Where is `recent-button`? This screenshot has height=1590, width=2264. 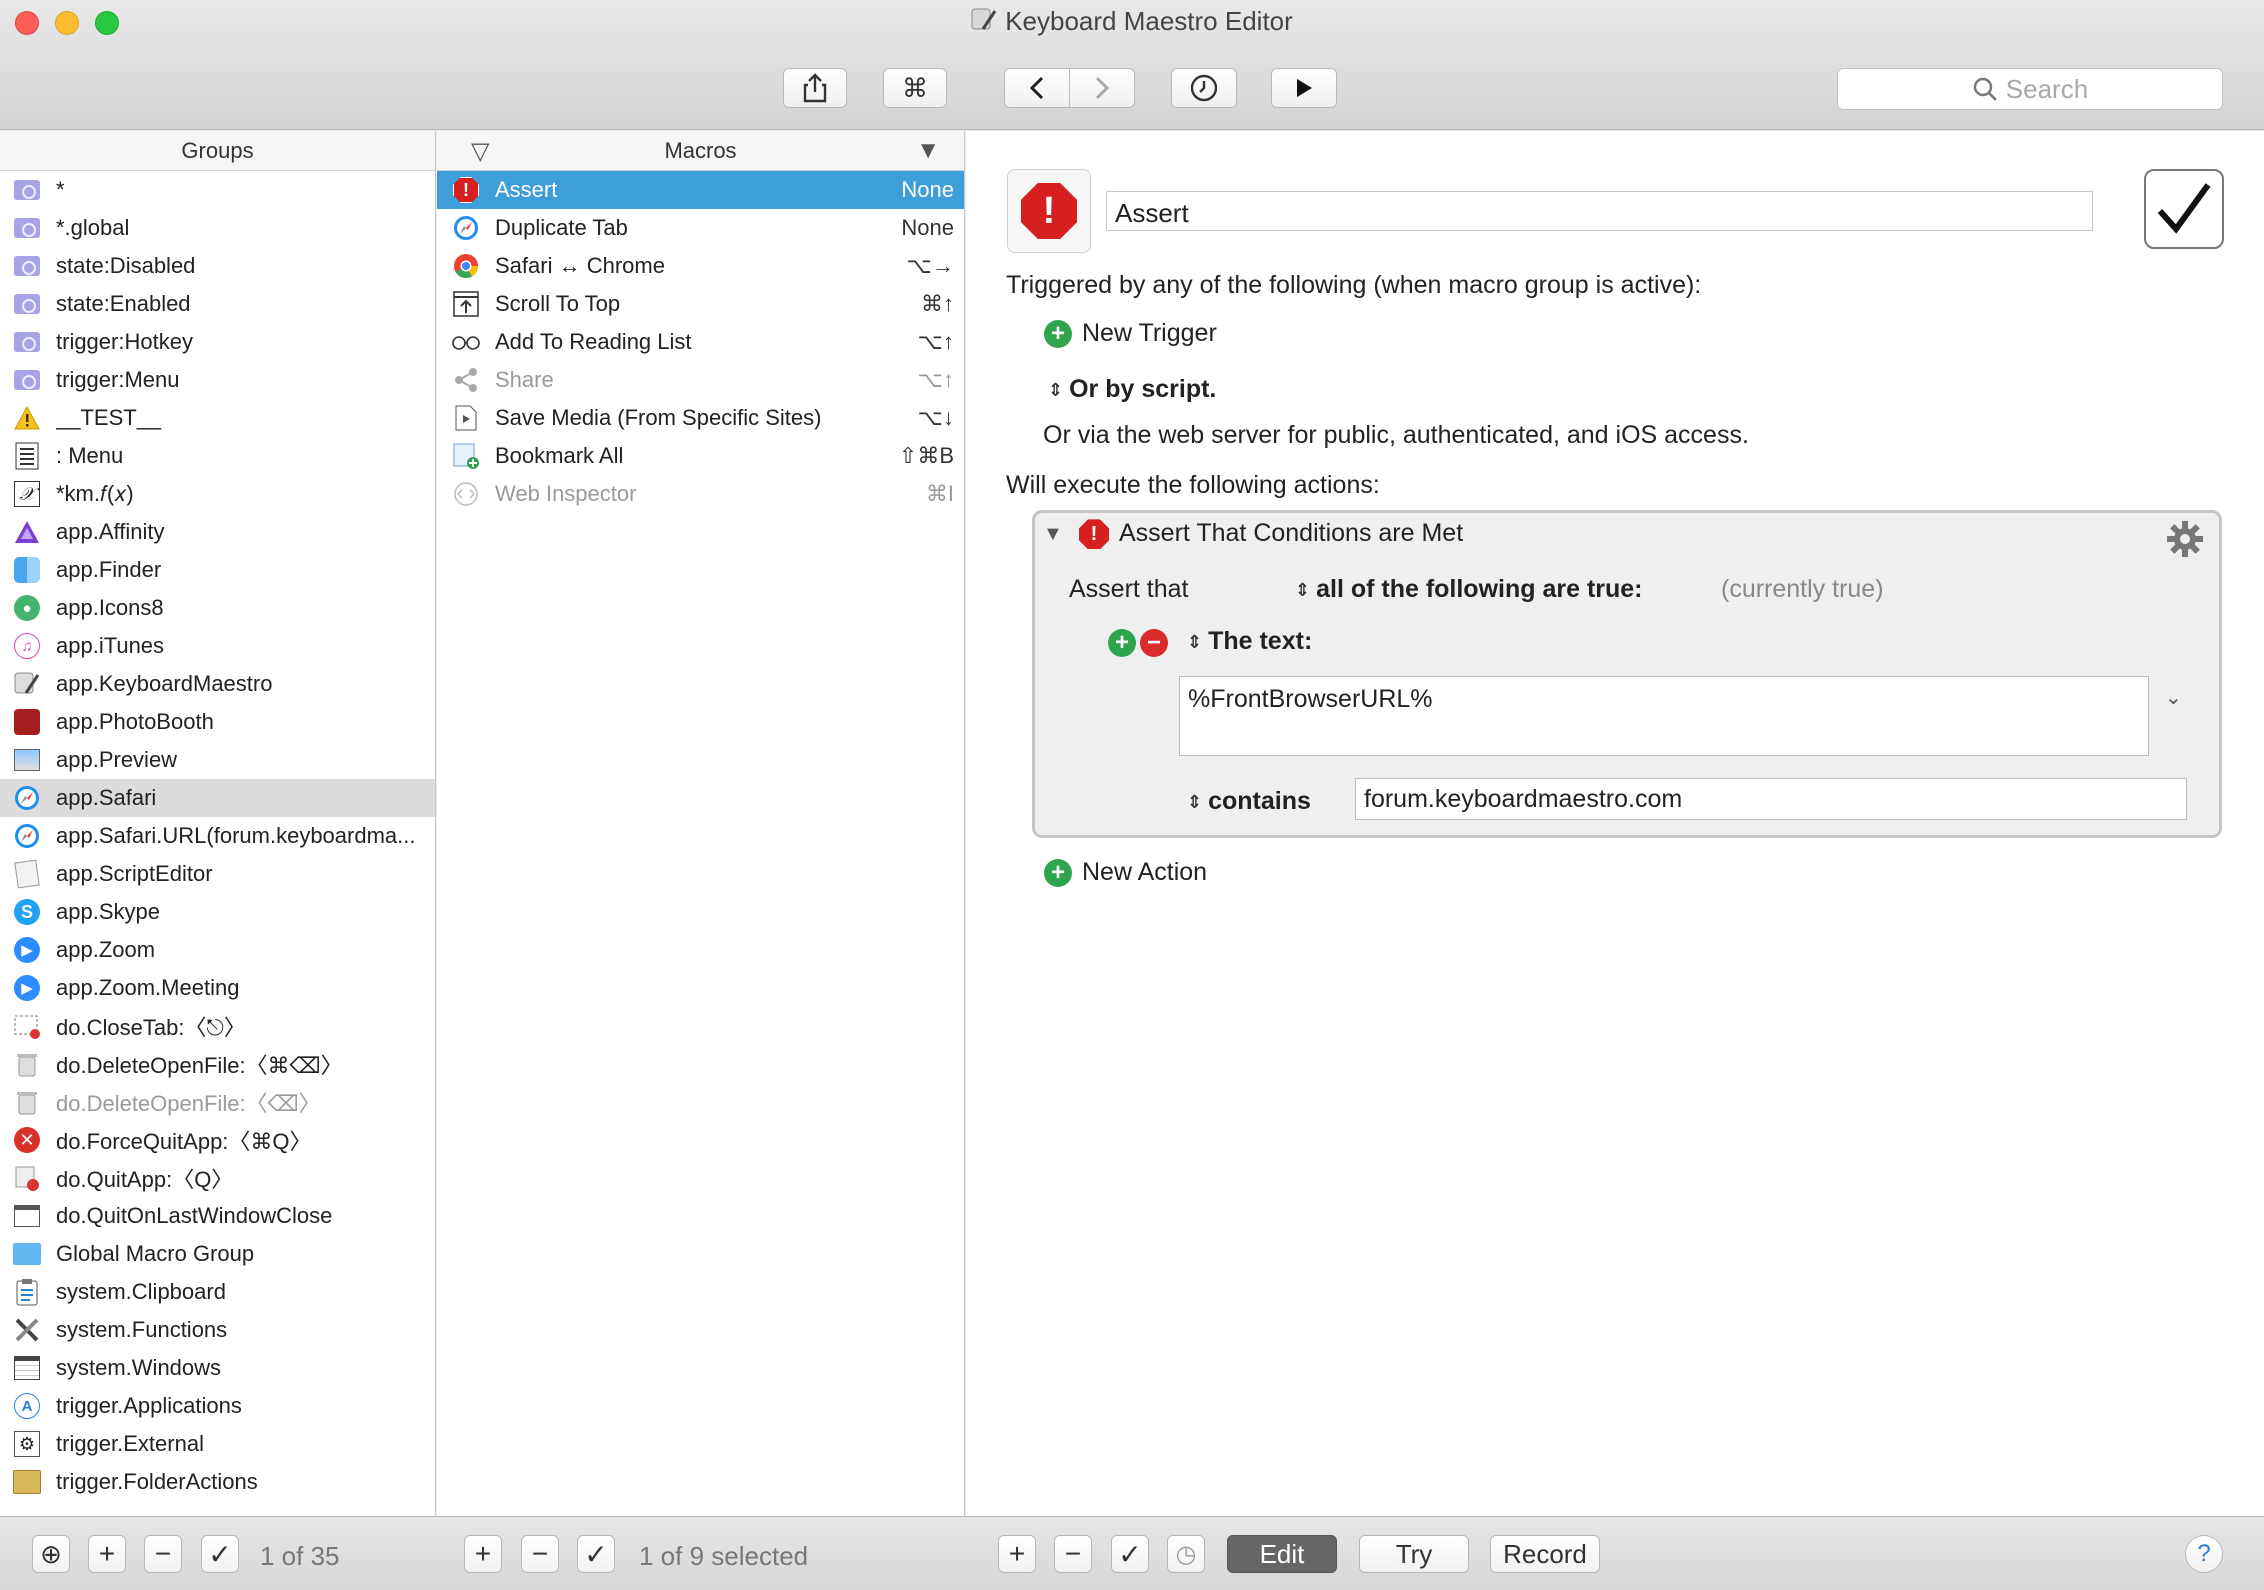 recent-button is located at coordinates (1204, 88).